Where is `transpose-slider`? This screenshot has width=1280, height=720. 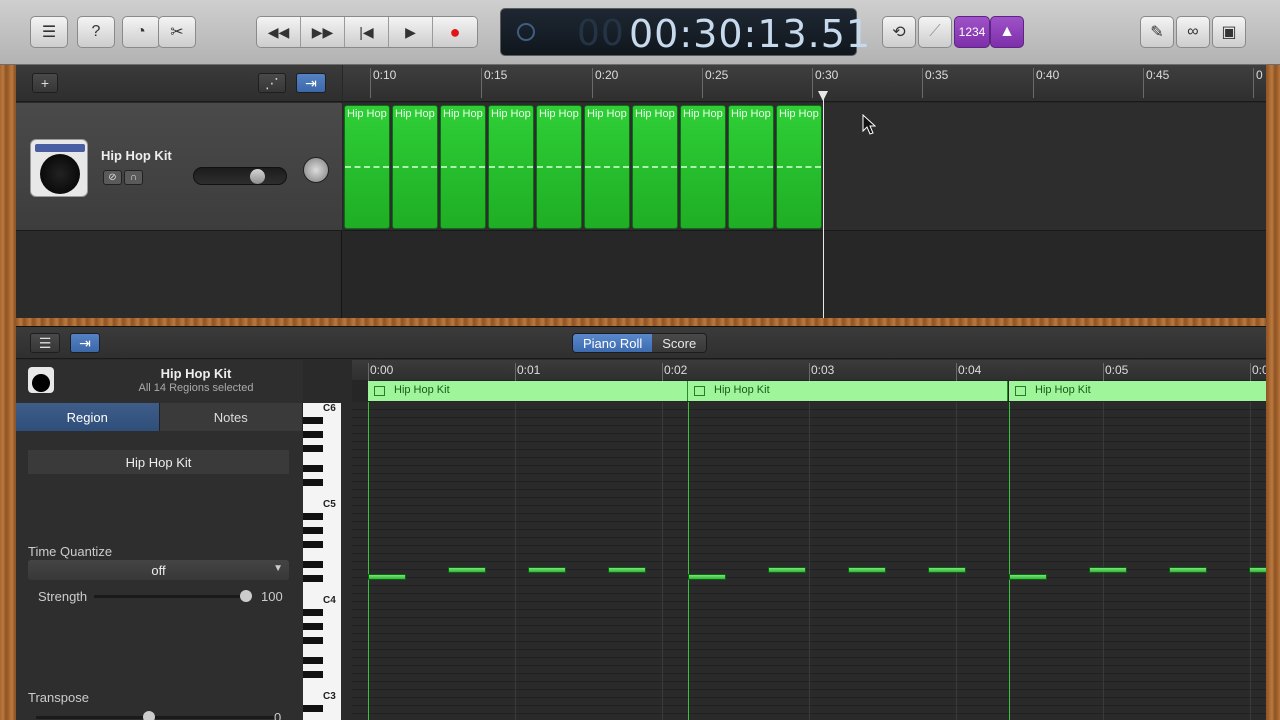 transpose-slider is located at coordinates (156, 717).